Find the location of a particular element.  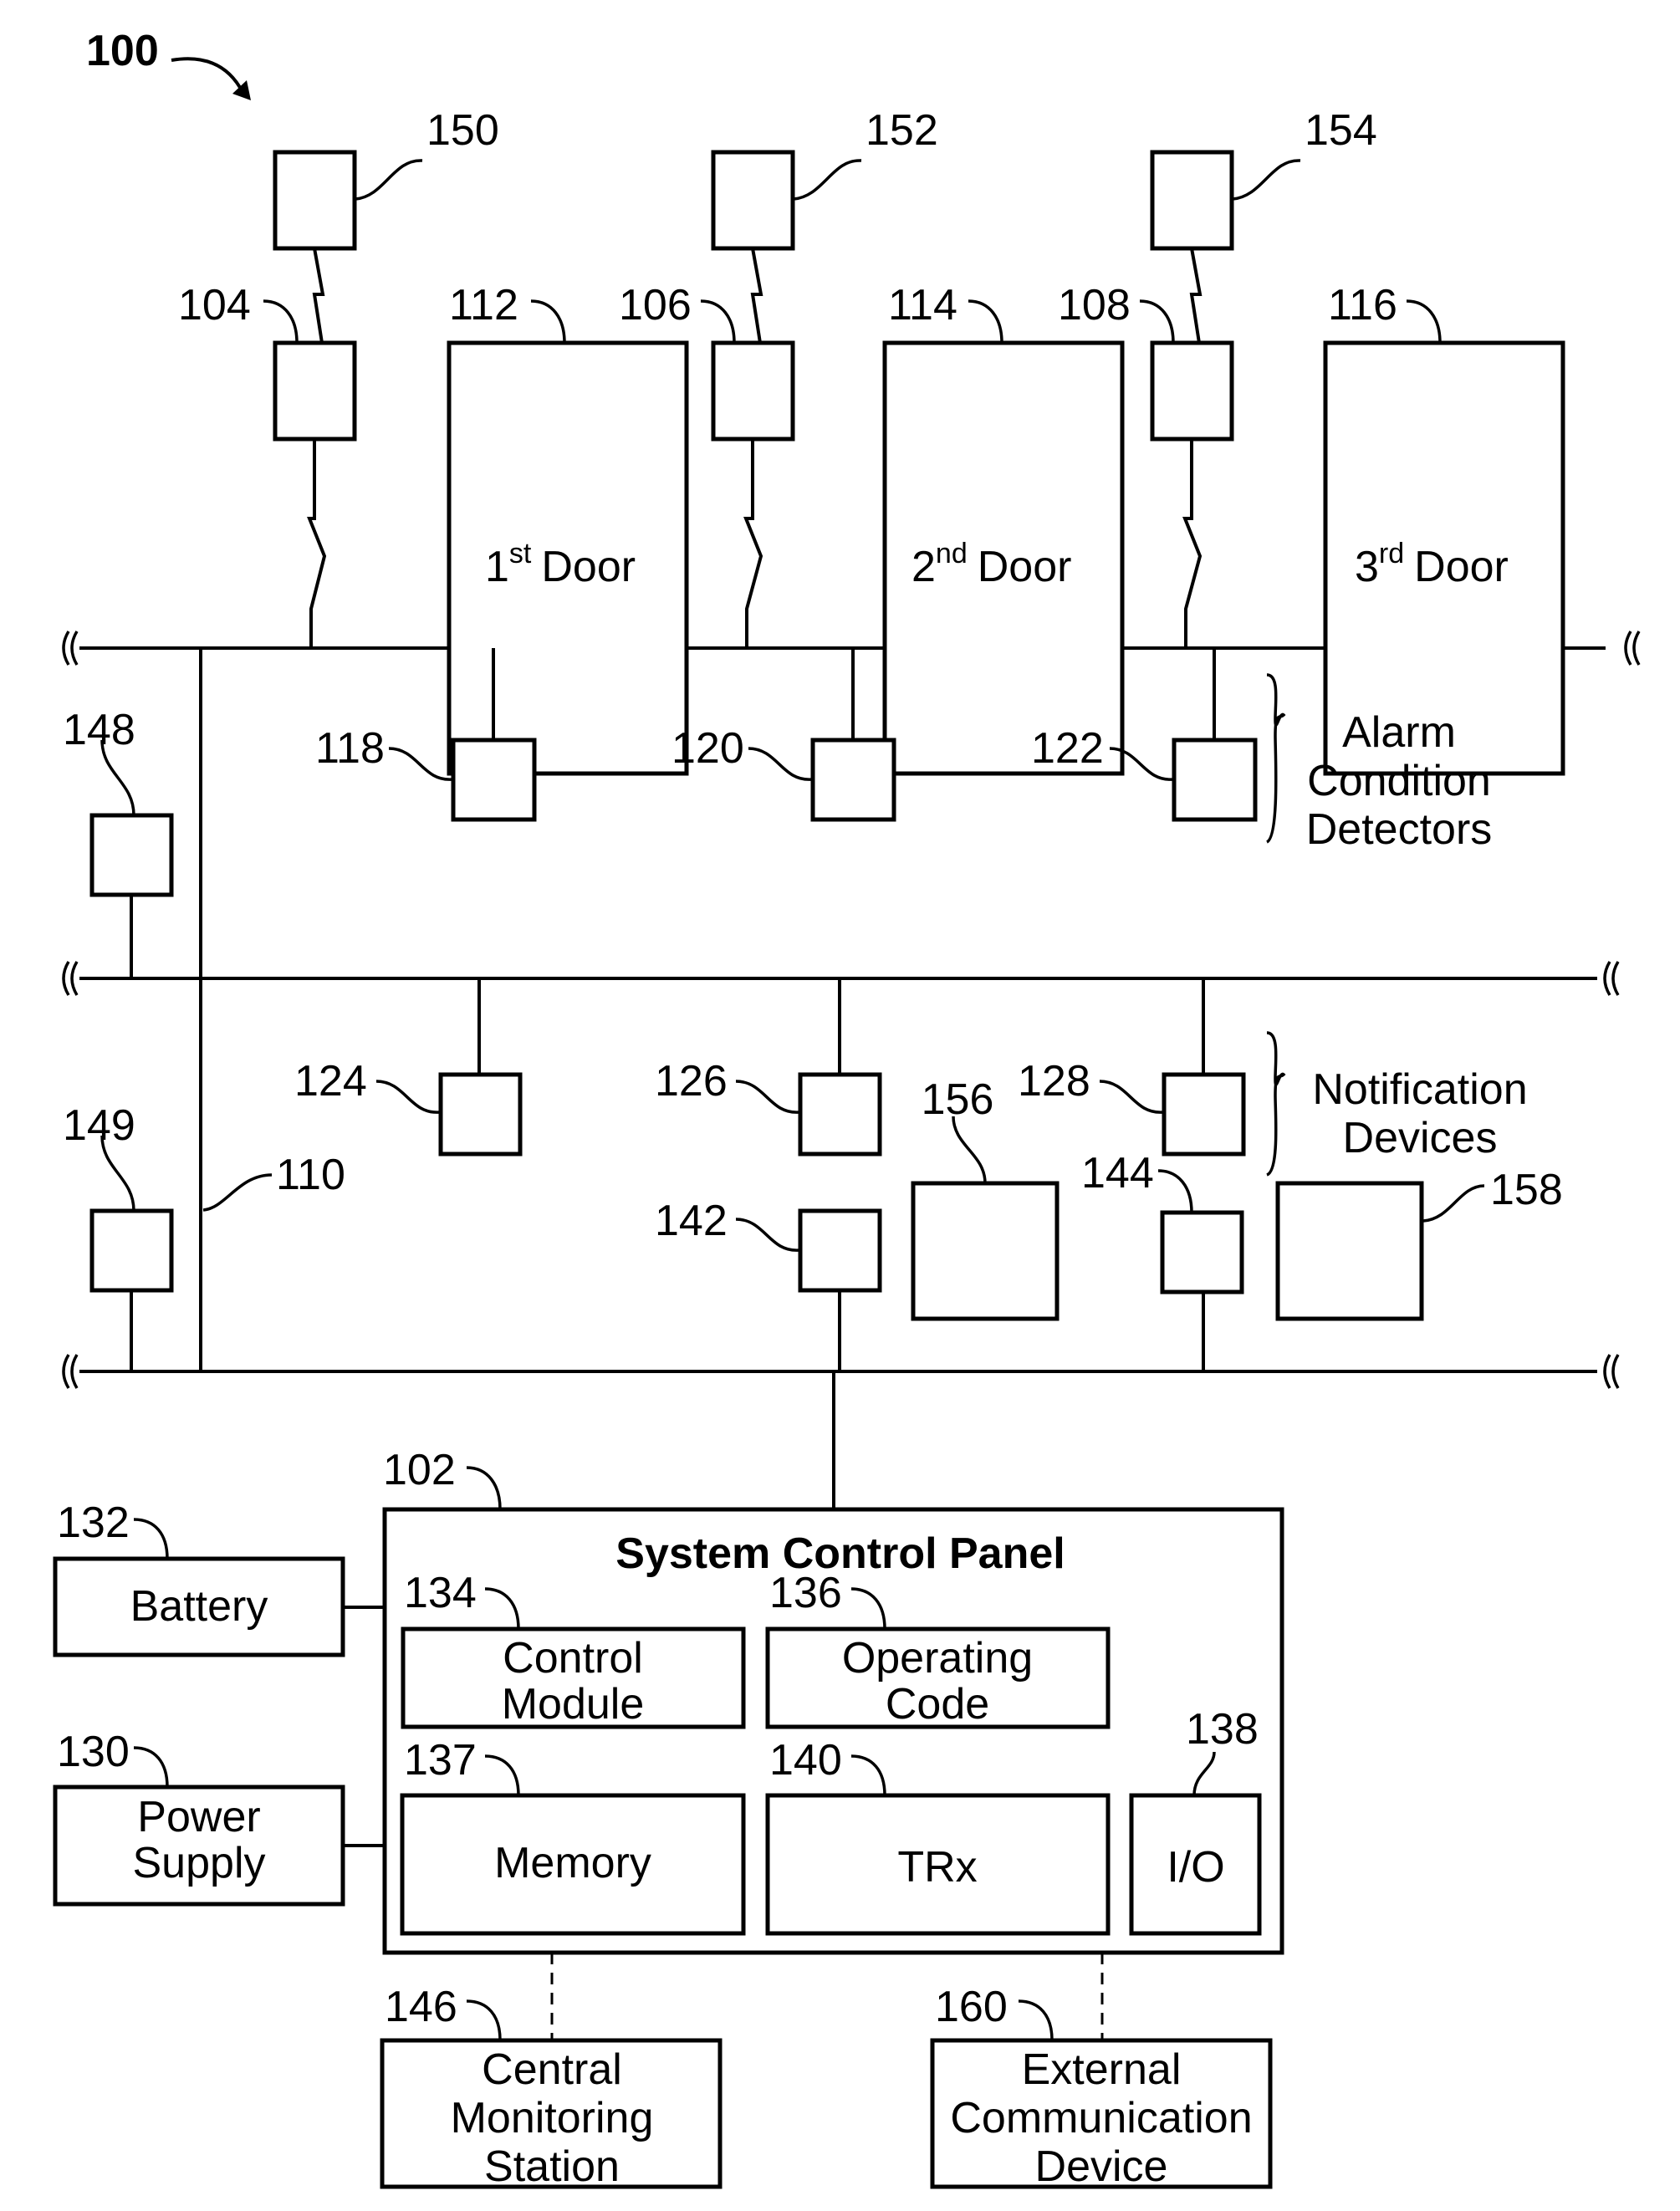

battery-leader is located at coordinates (151, 1539).